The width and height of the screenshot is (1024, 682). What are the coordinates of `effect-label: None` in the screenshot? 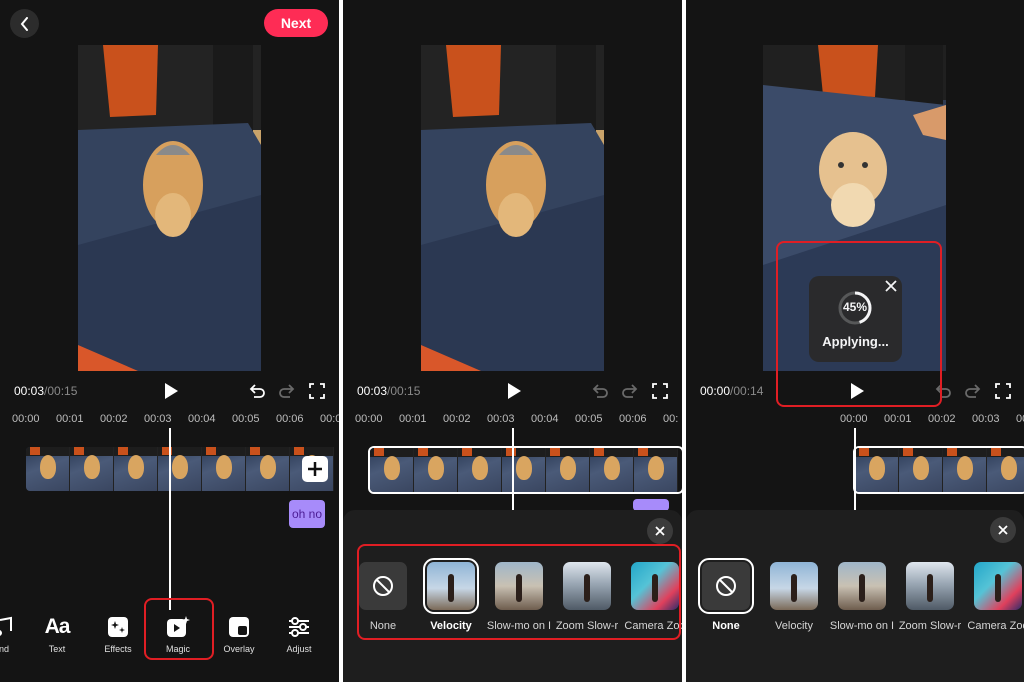 It's located at (726, 626).